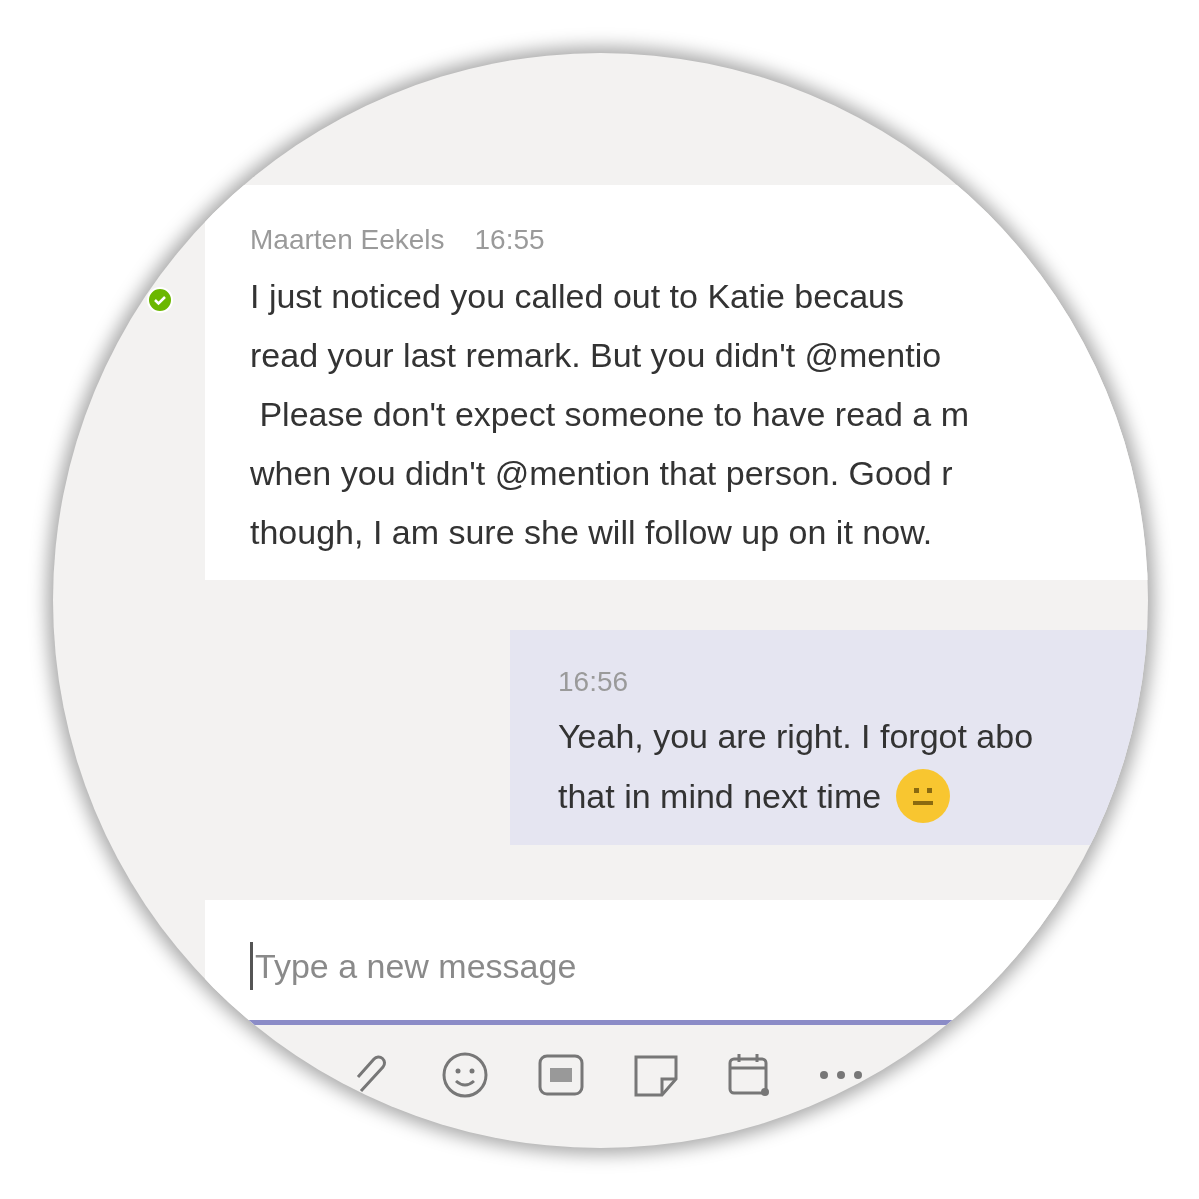  What do you see at coordinates (594, 682) in the screenshot?
I see `message-time: 16:56` at bounding box center [594, 682].